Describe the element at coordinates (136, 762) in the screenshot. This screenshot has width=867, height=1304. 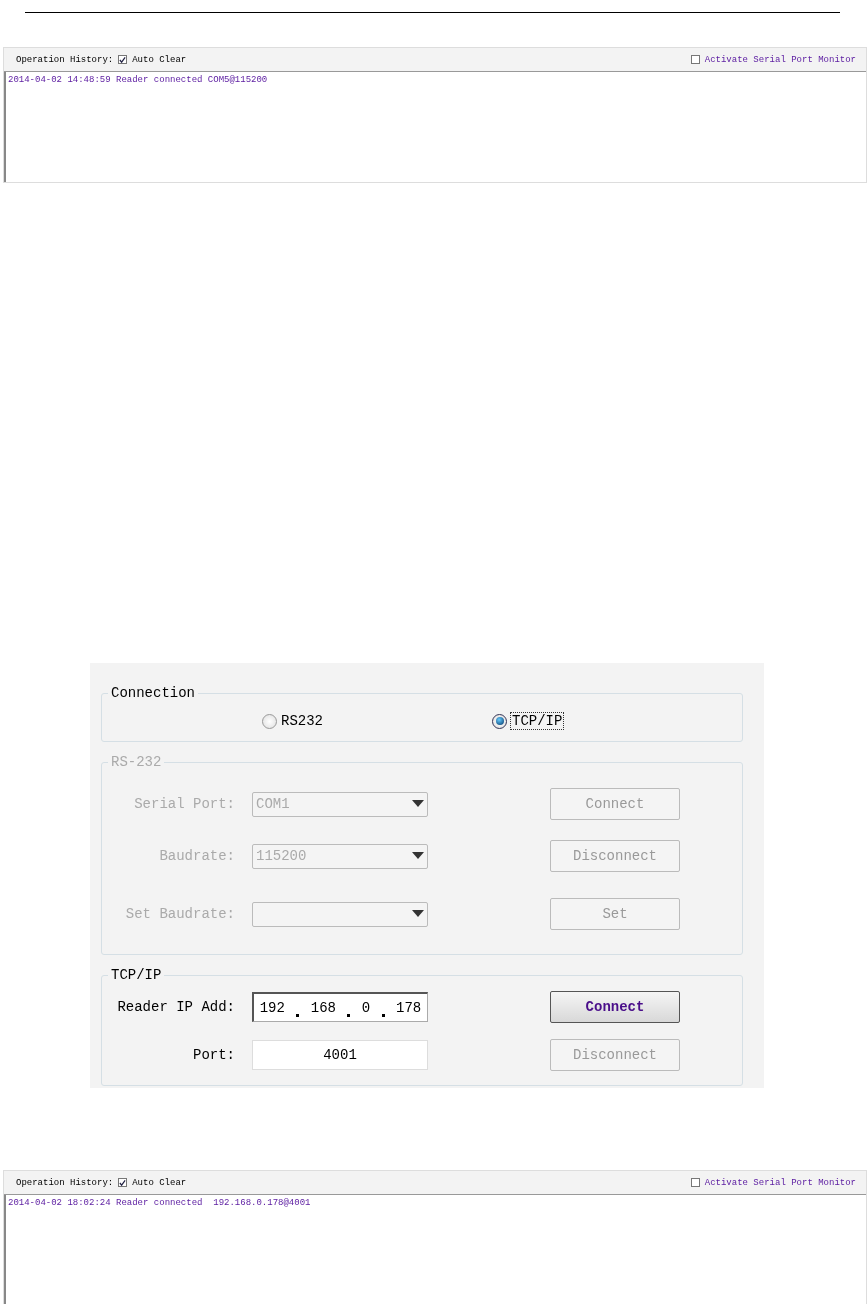
I see `group-title: RS-232` at that location.